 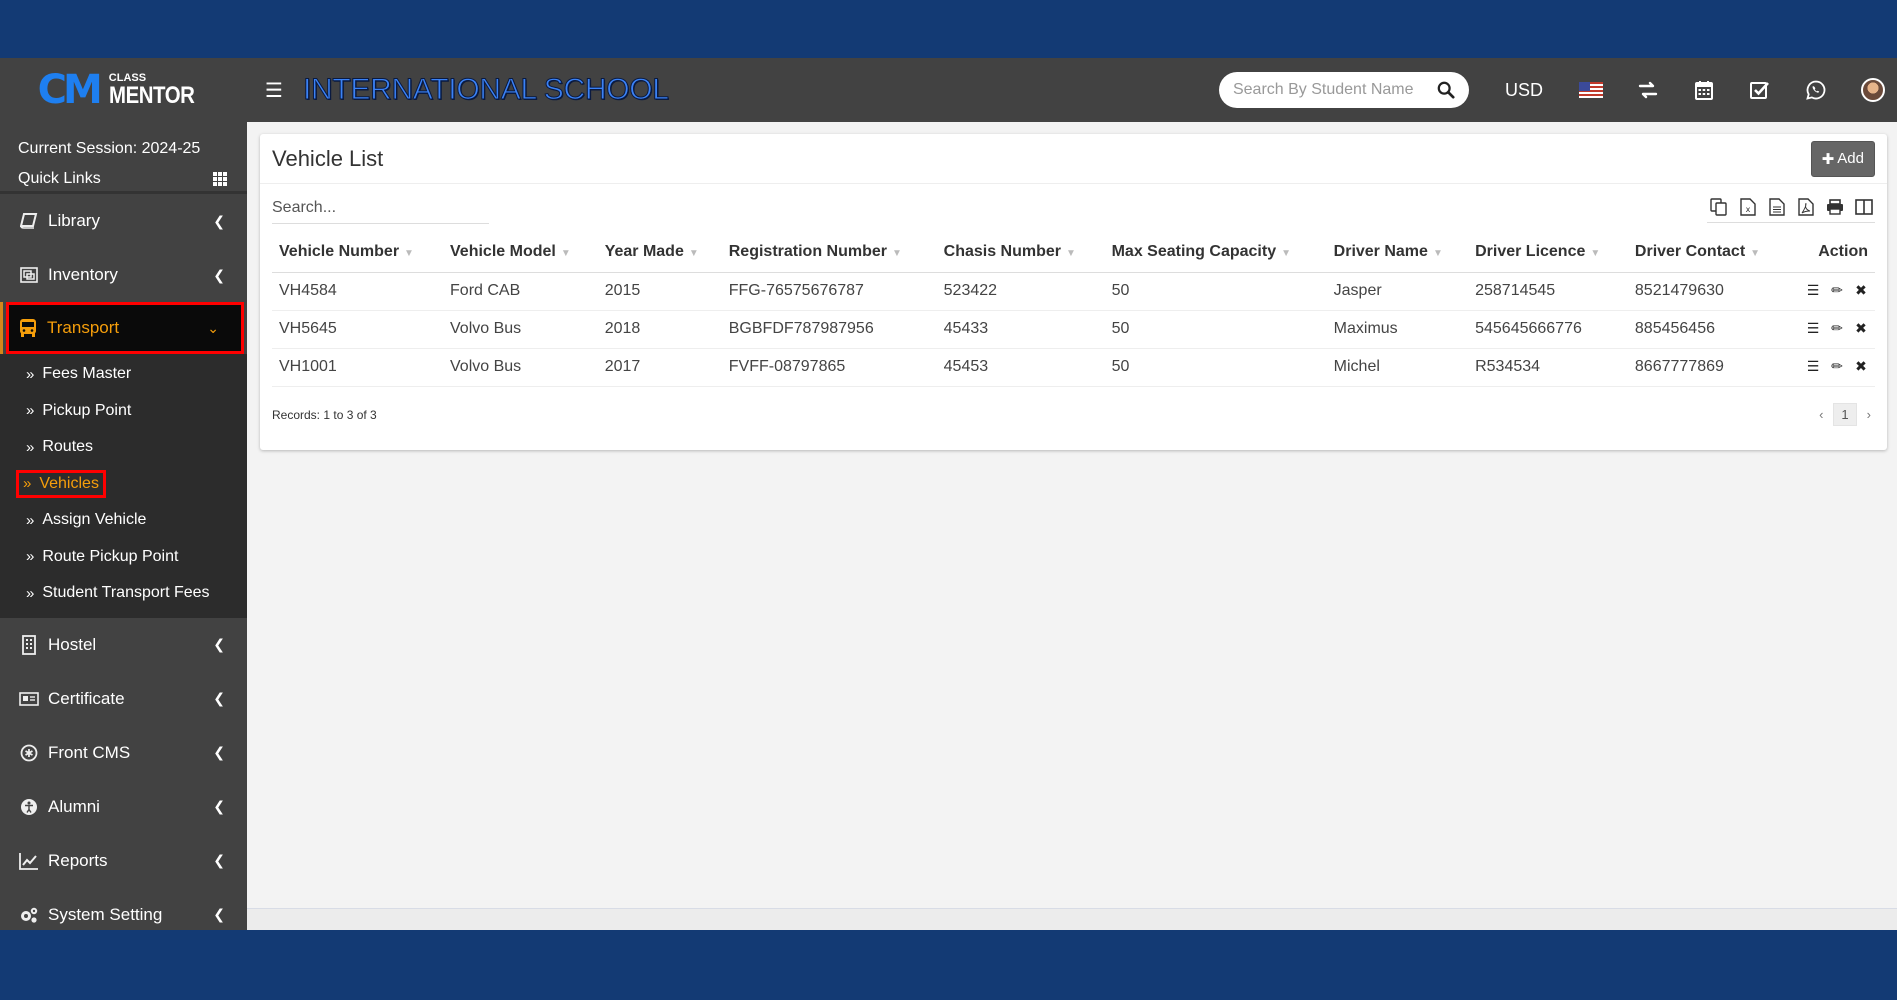 I want to click on column-label: Vehicle Number, so click(x=339, y=251).